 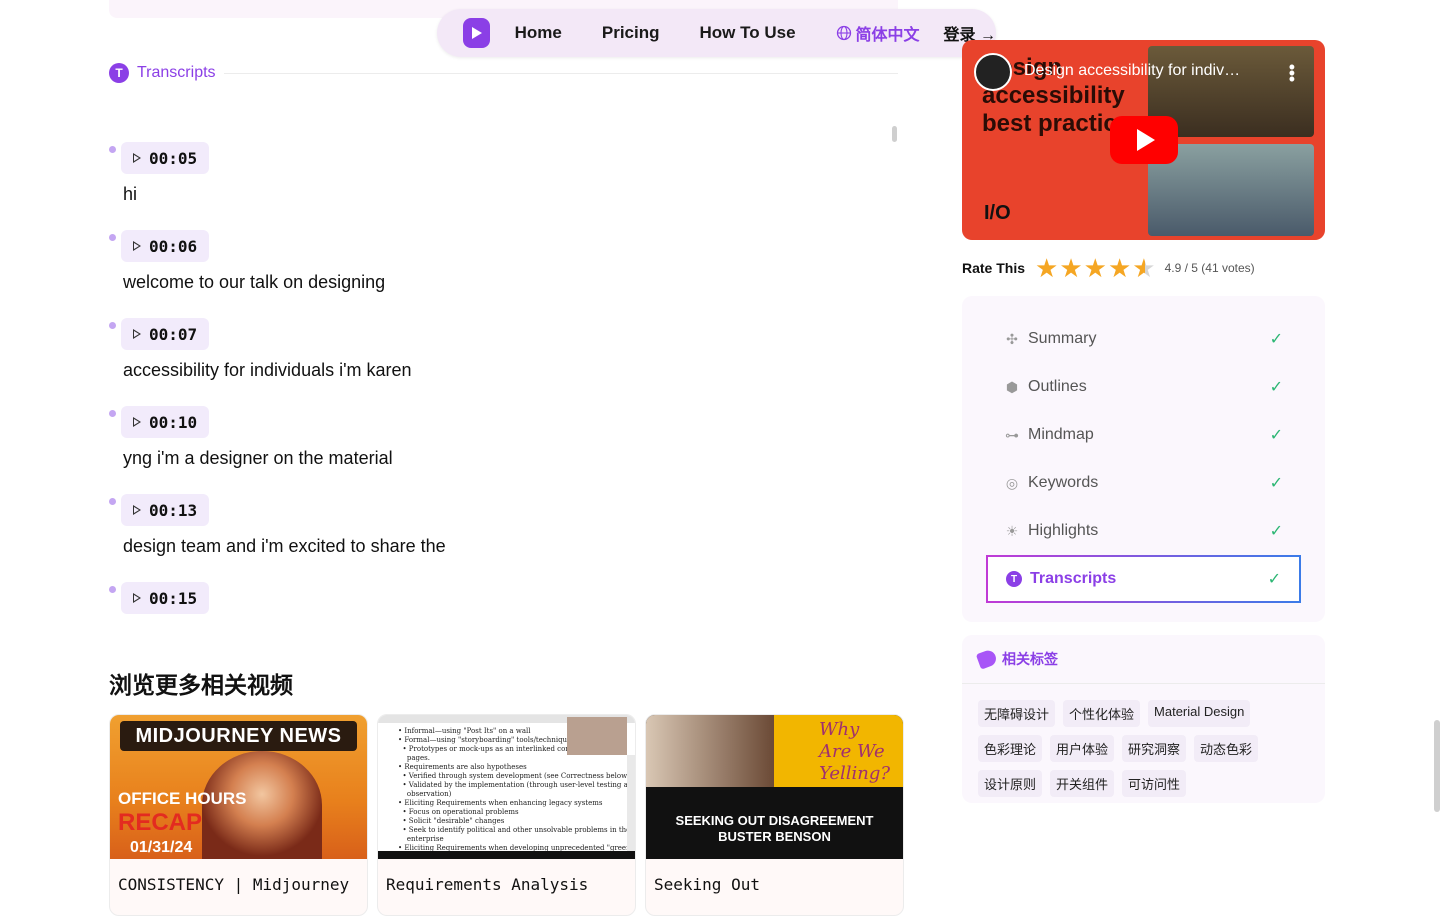 I want to click on thumbnail-header: MIDJOURNEY NEWS, so click(x=238, y=736).